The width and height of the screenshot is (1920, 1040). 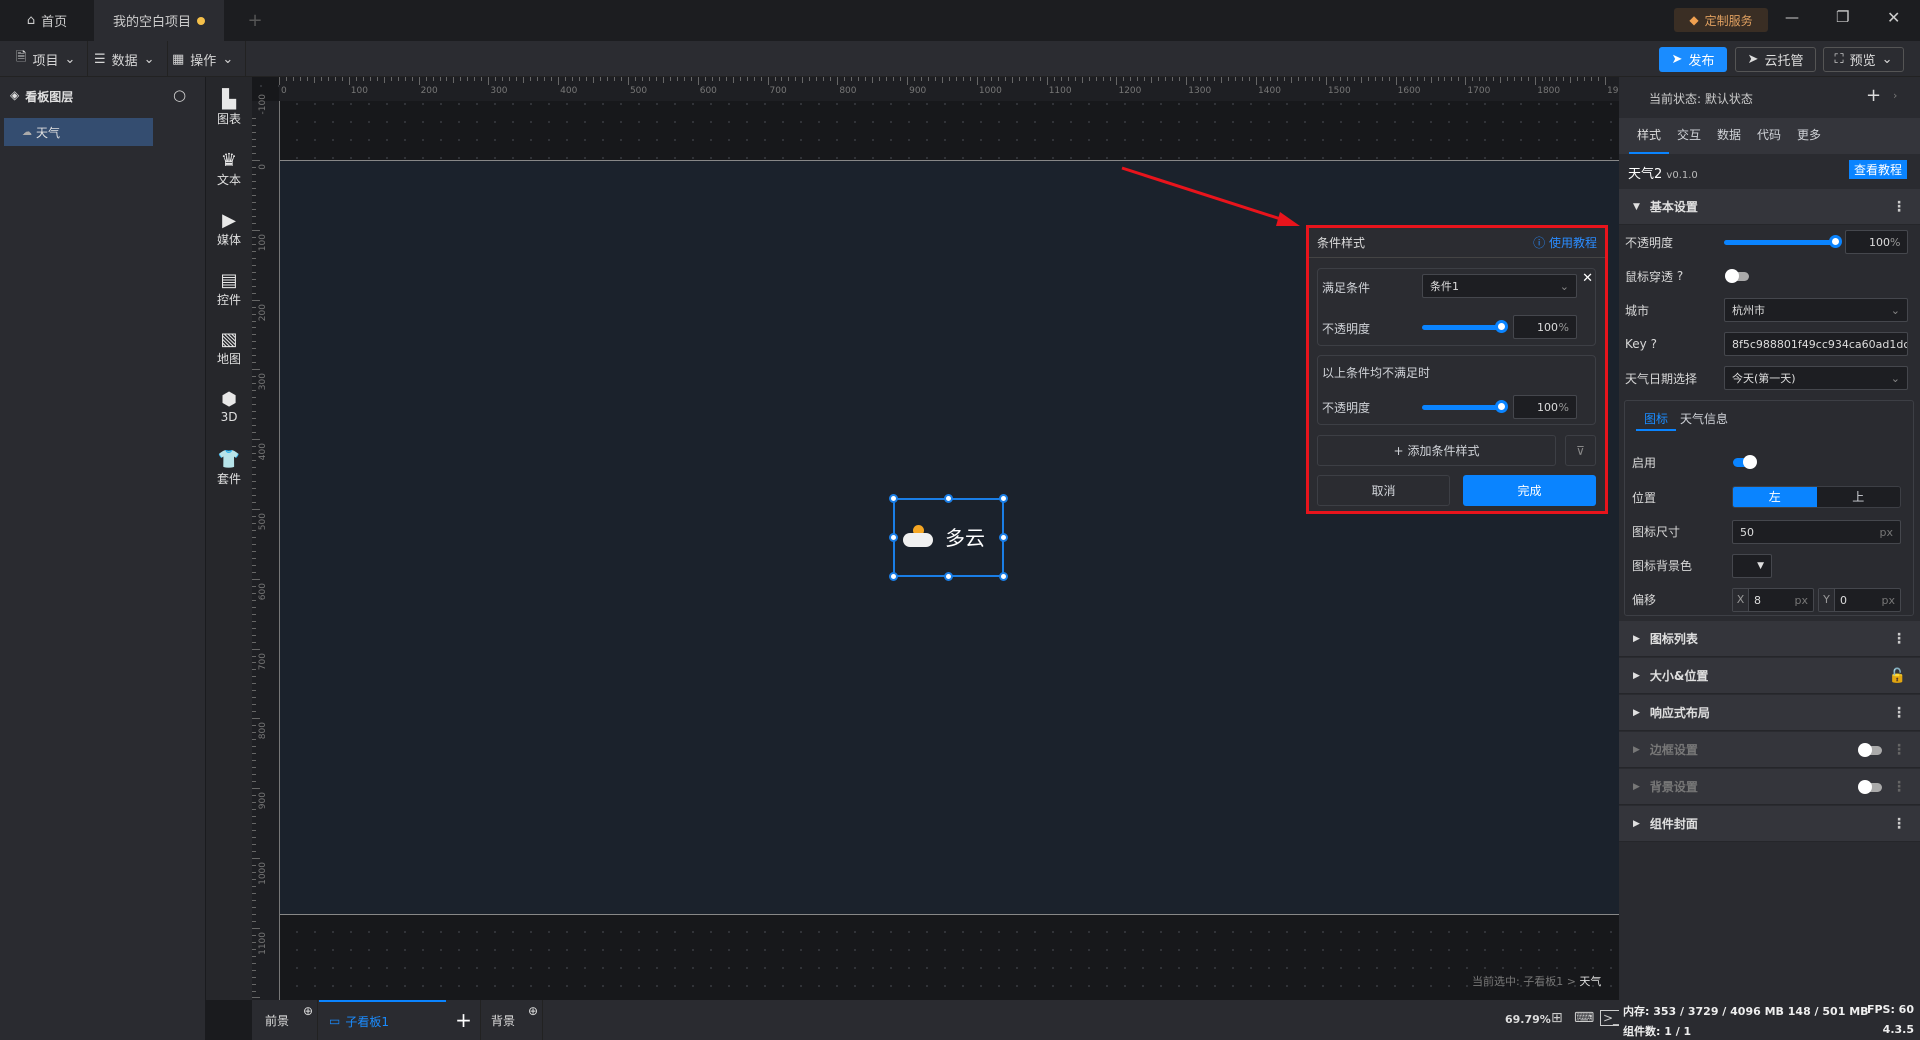 I want to click on add-condition-button: + 添加条件样式, so click(x=1436, y=450).